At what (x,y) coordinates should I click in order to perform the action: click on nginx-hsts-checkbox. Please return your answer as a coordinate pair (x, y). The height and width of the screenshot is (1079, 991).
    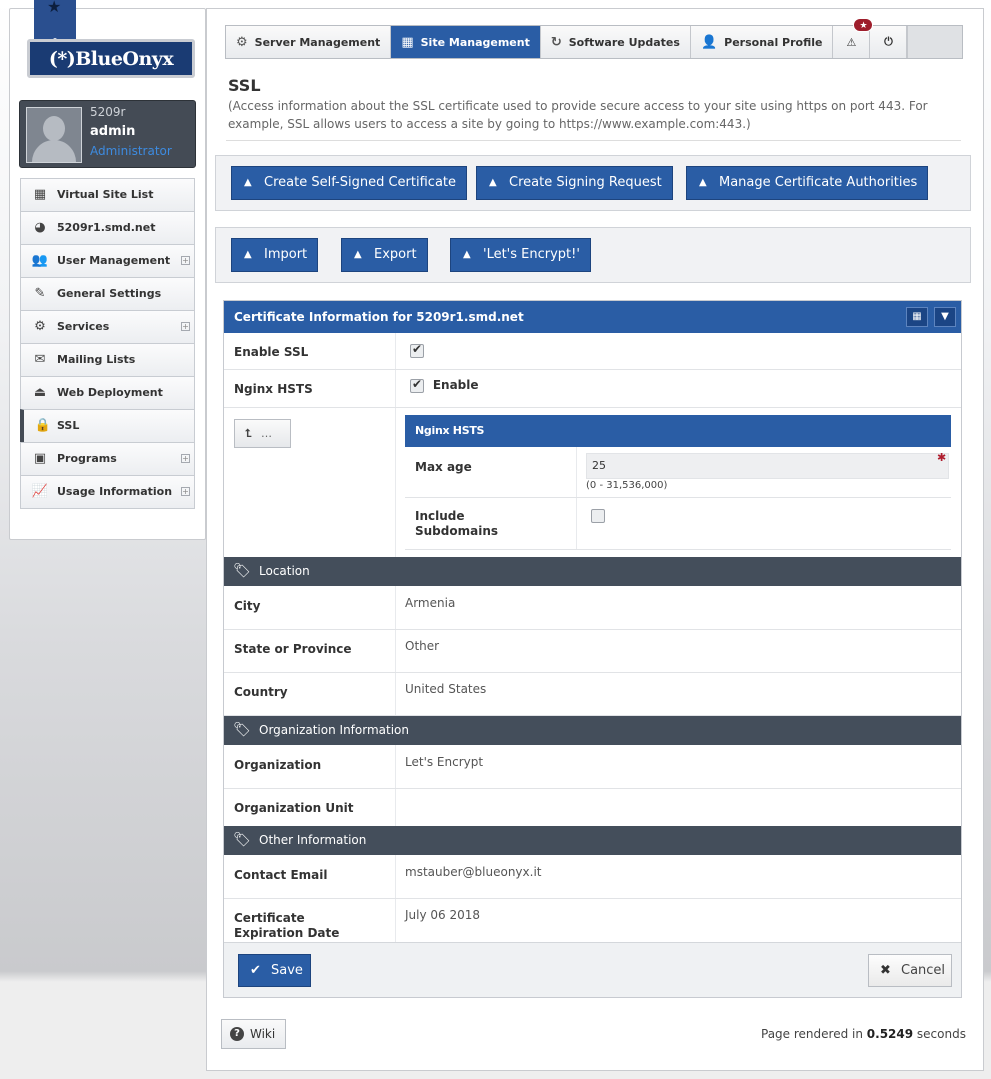
    Looking at the image, I should click on (417, 385).